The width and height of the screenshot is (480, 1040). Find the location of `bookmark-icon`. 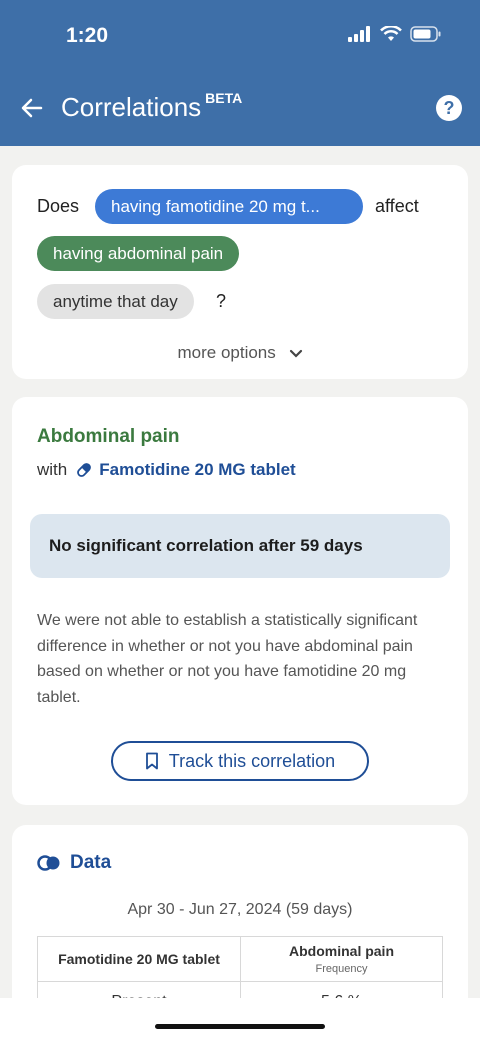

bookmark-icon is located at coordinates (151, 761).